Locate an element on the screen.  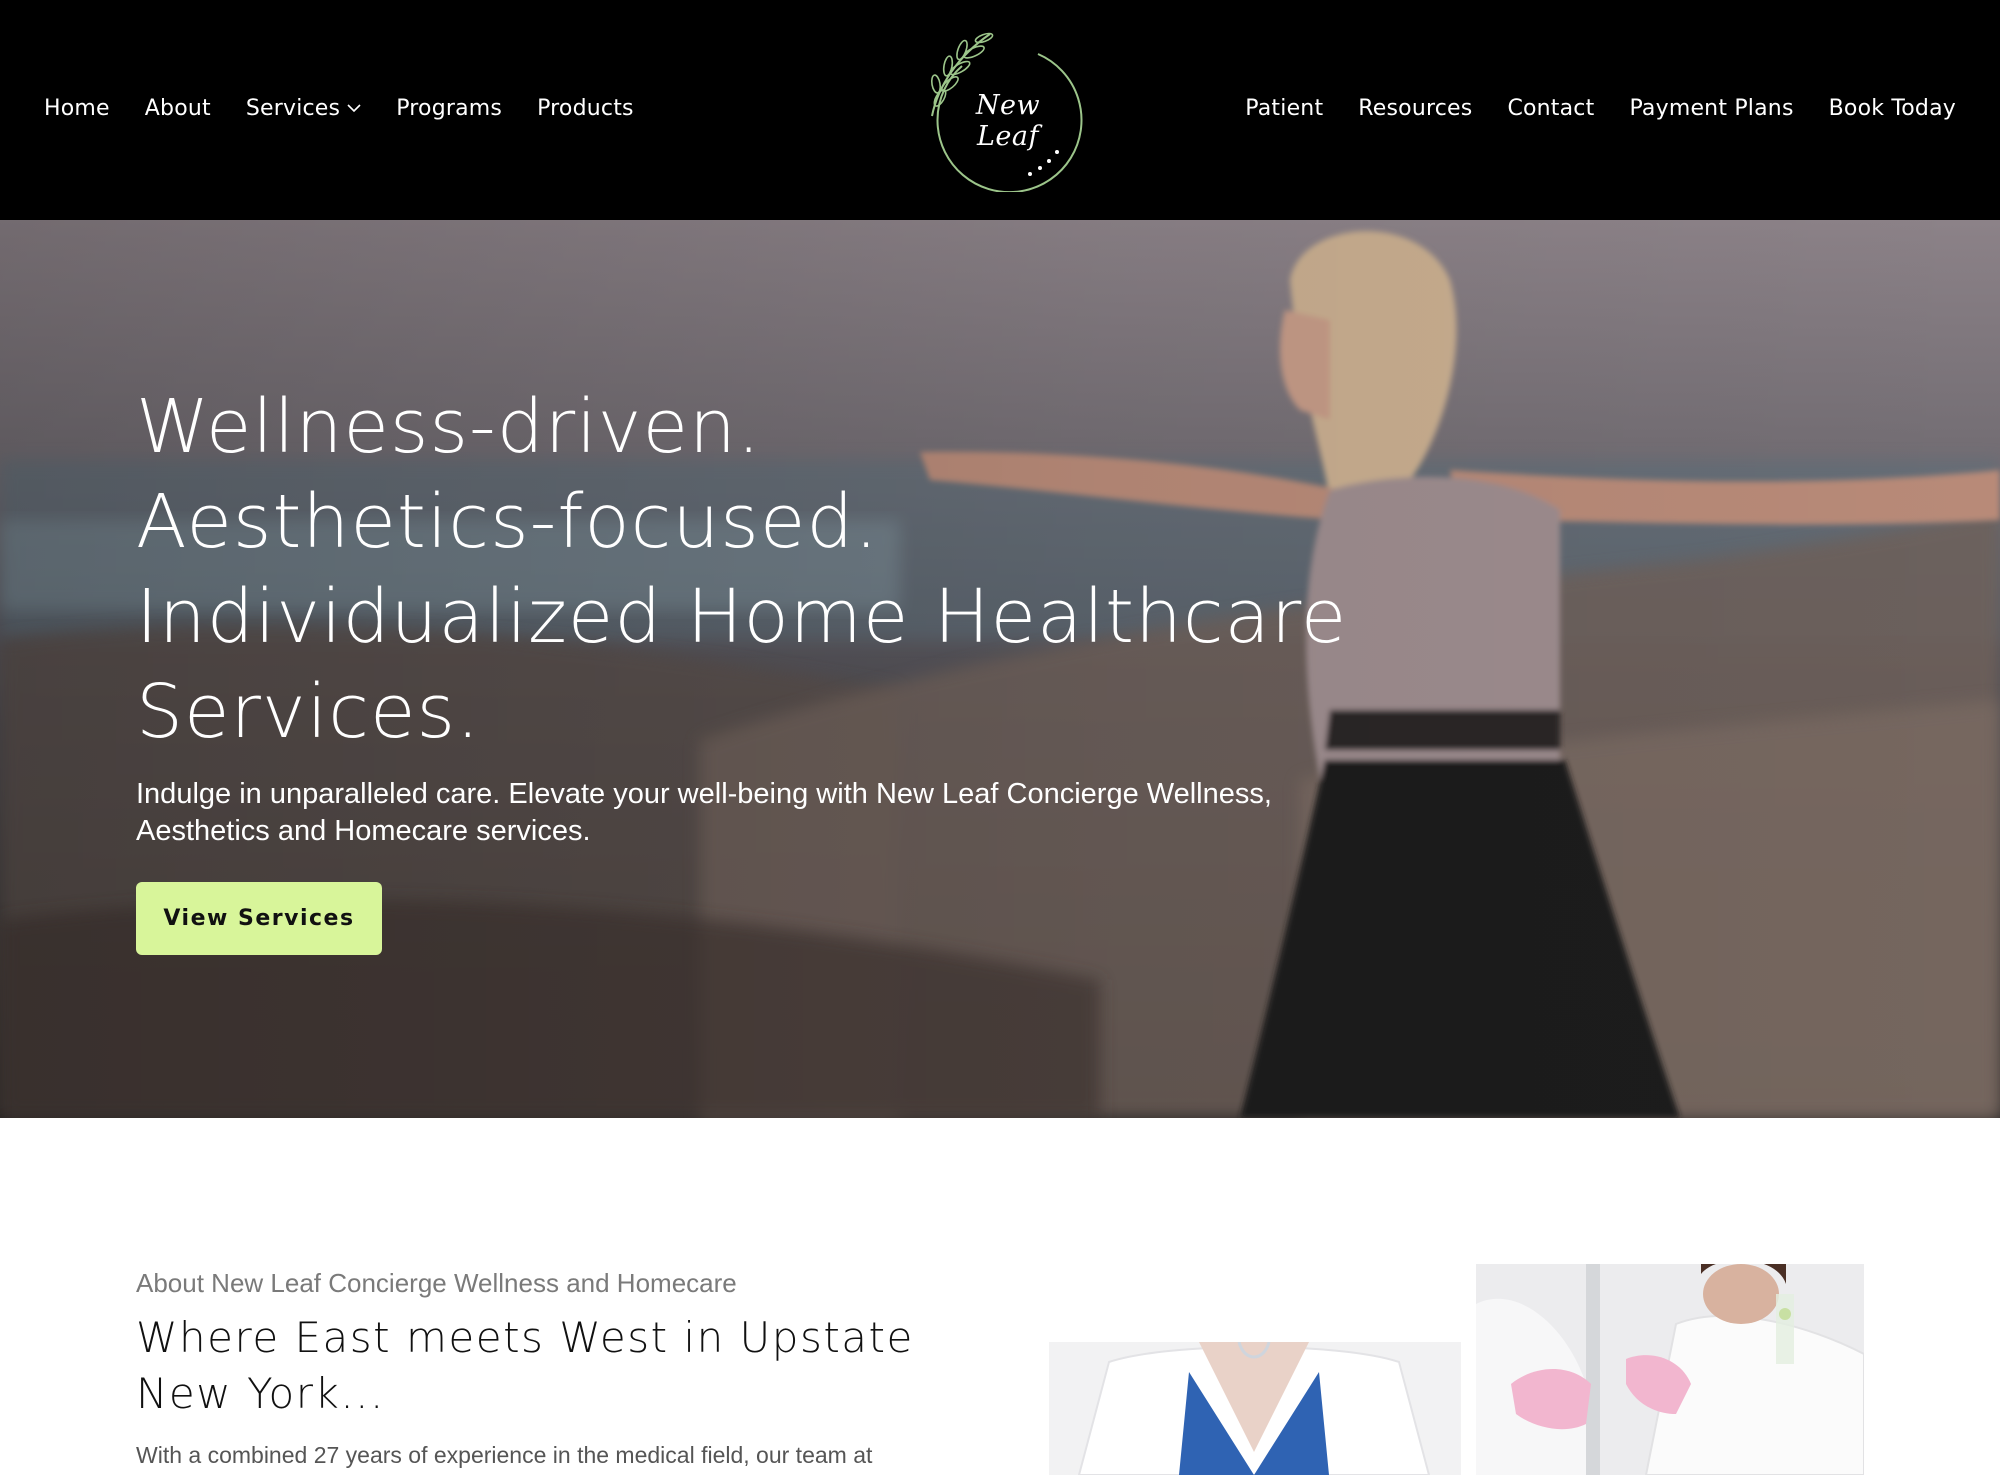
nav-products-link: Products is located at coordinates (585, 108).